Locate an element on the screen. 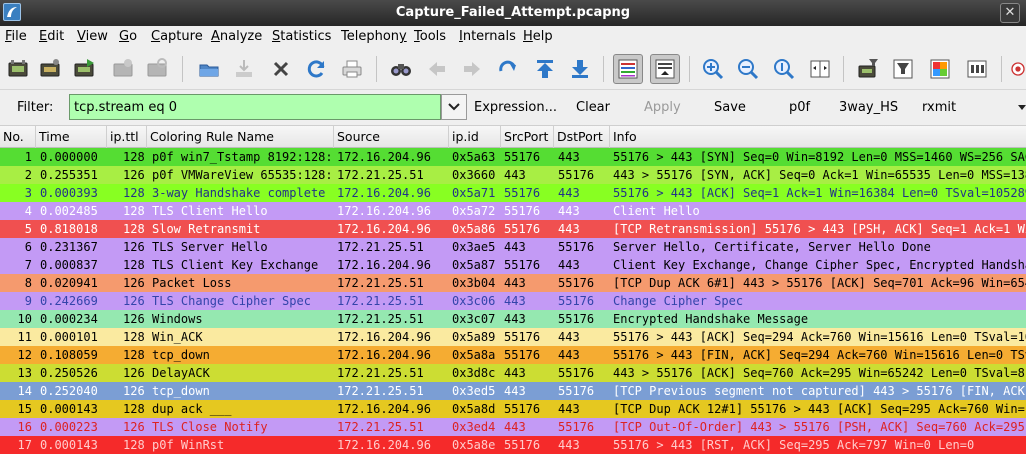  menu-internals: Internals is located at coordinates (487, 36).